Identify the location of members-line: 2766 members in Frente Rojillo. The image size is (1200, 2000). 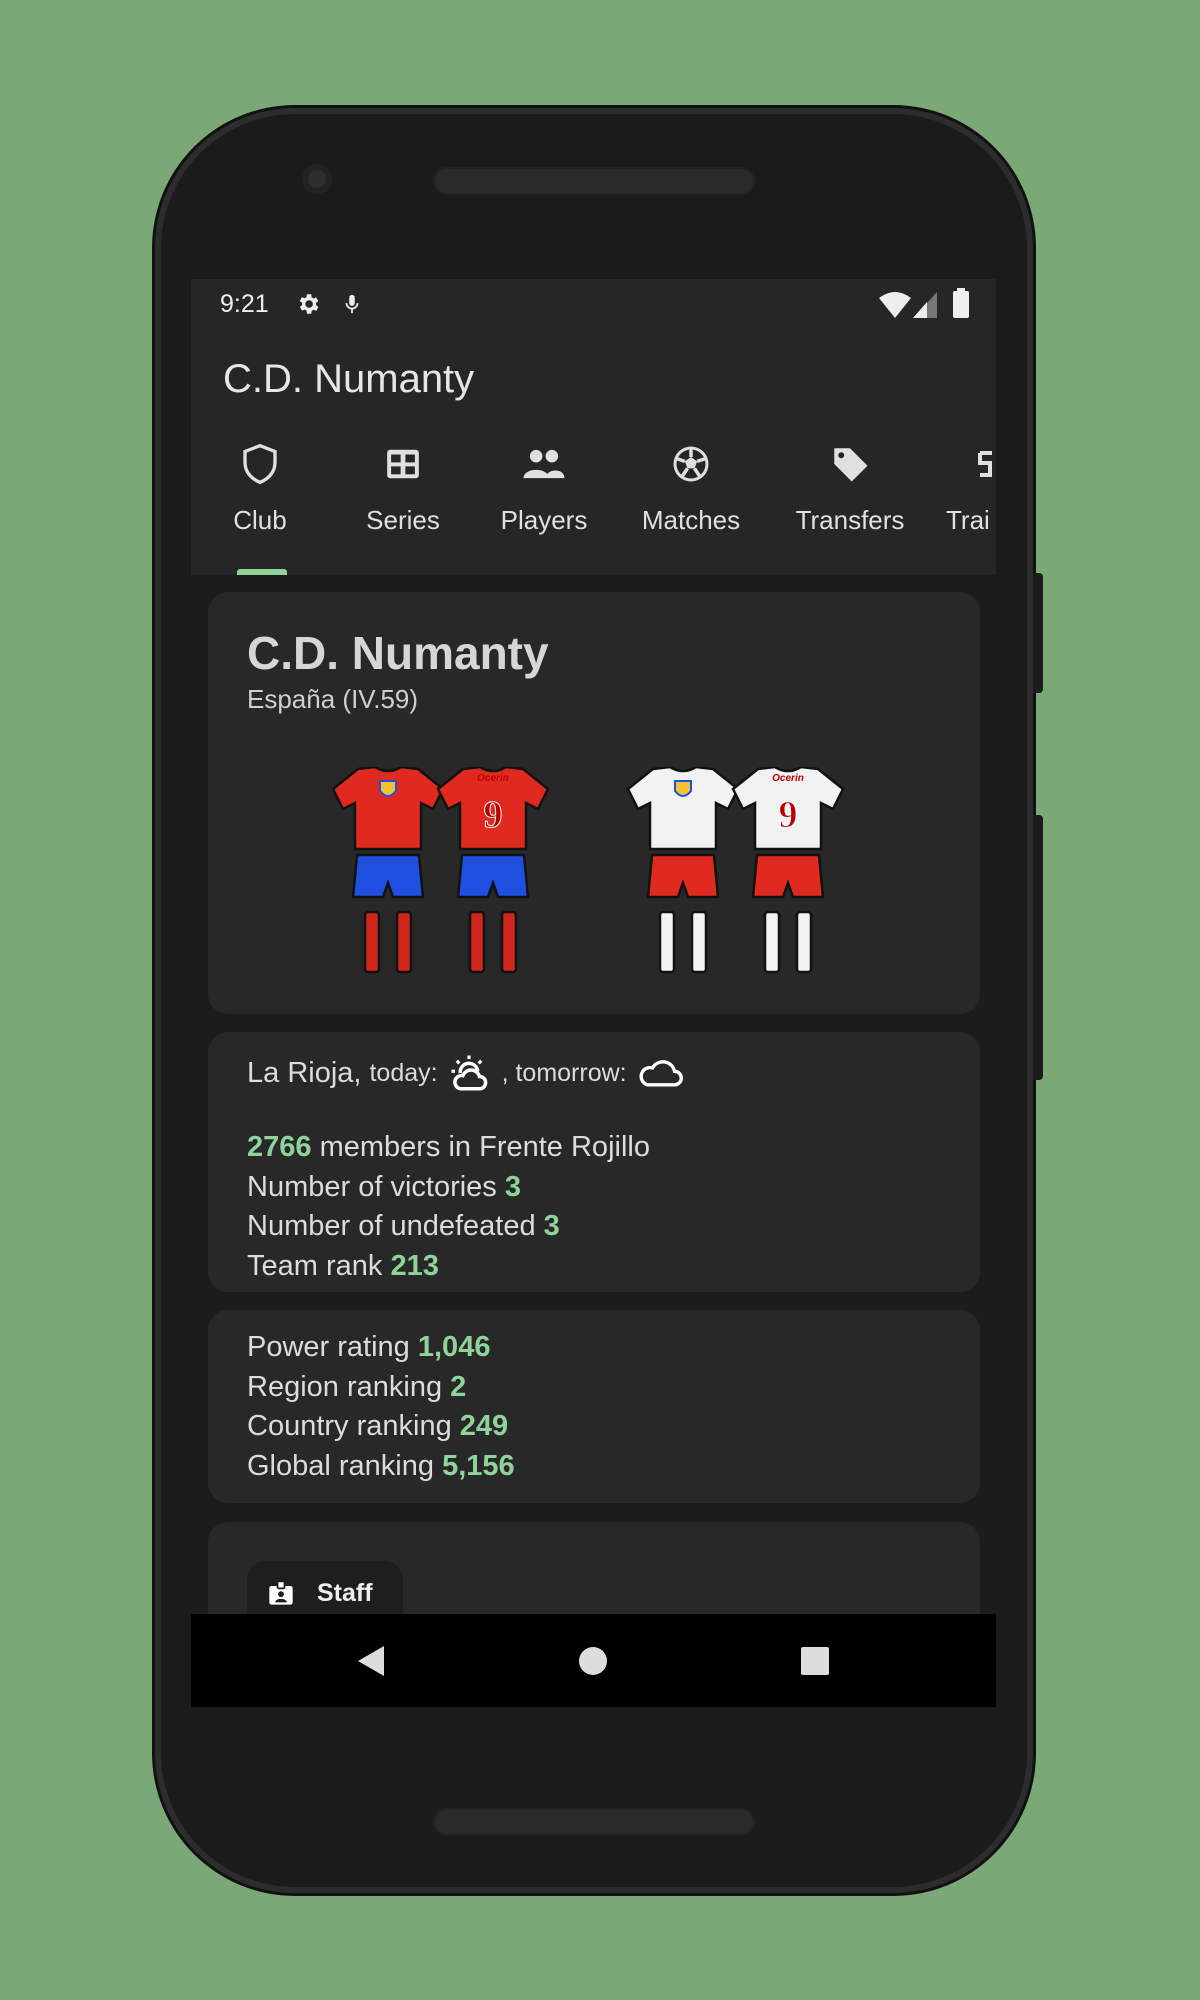
(448, 1148).